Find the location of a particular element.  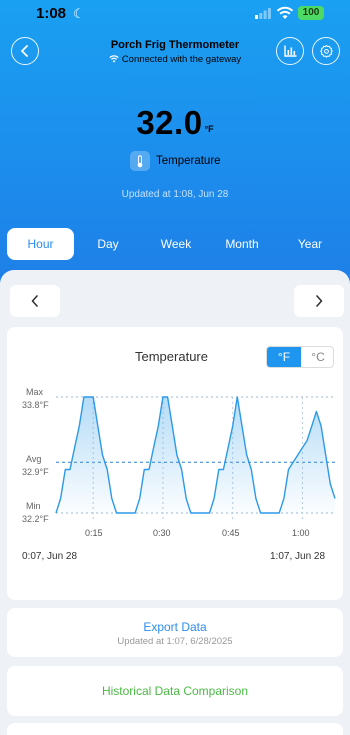

x-tick-label: 1:00 is located at coordinates (301, 533).